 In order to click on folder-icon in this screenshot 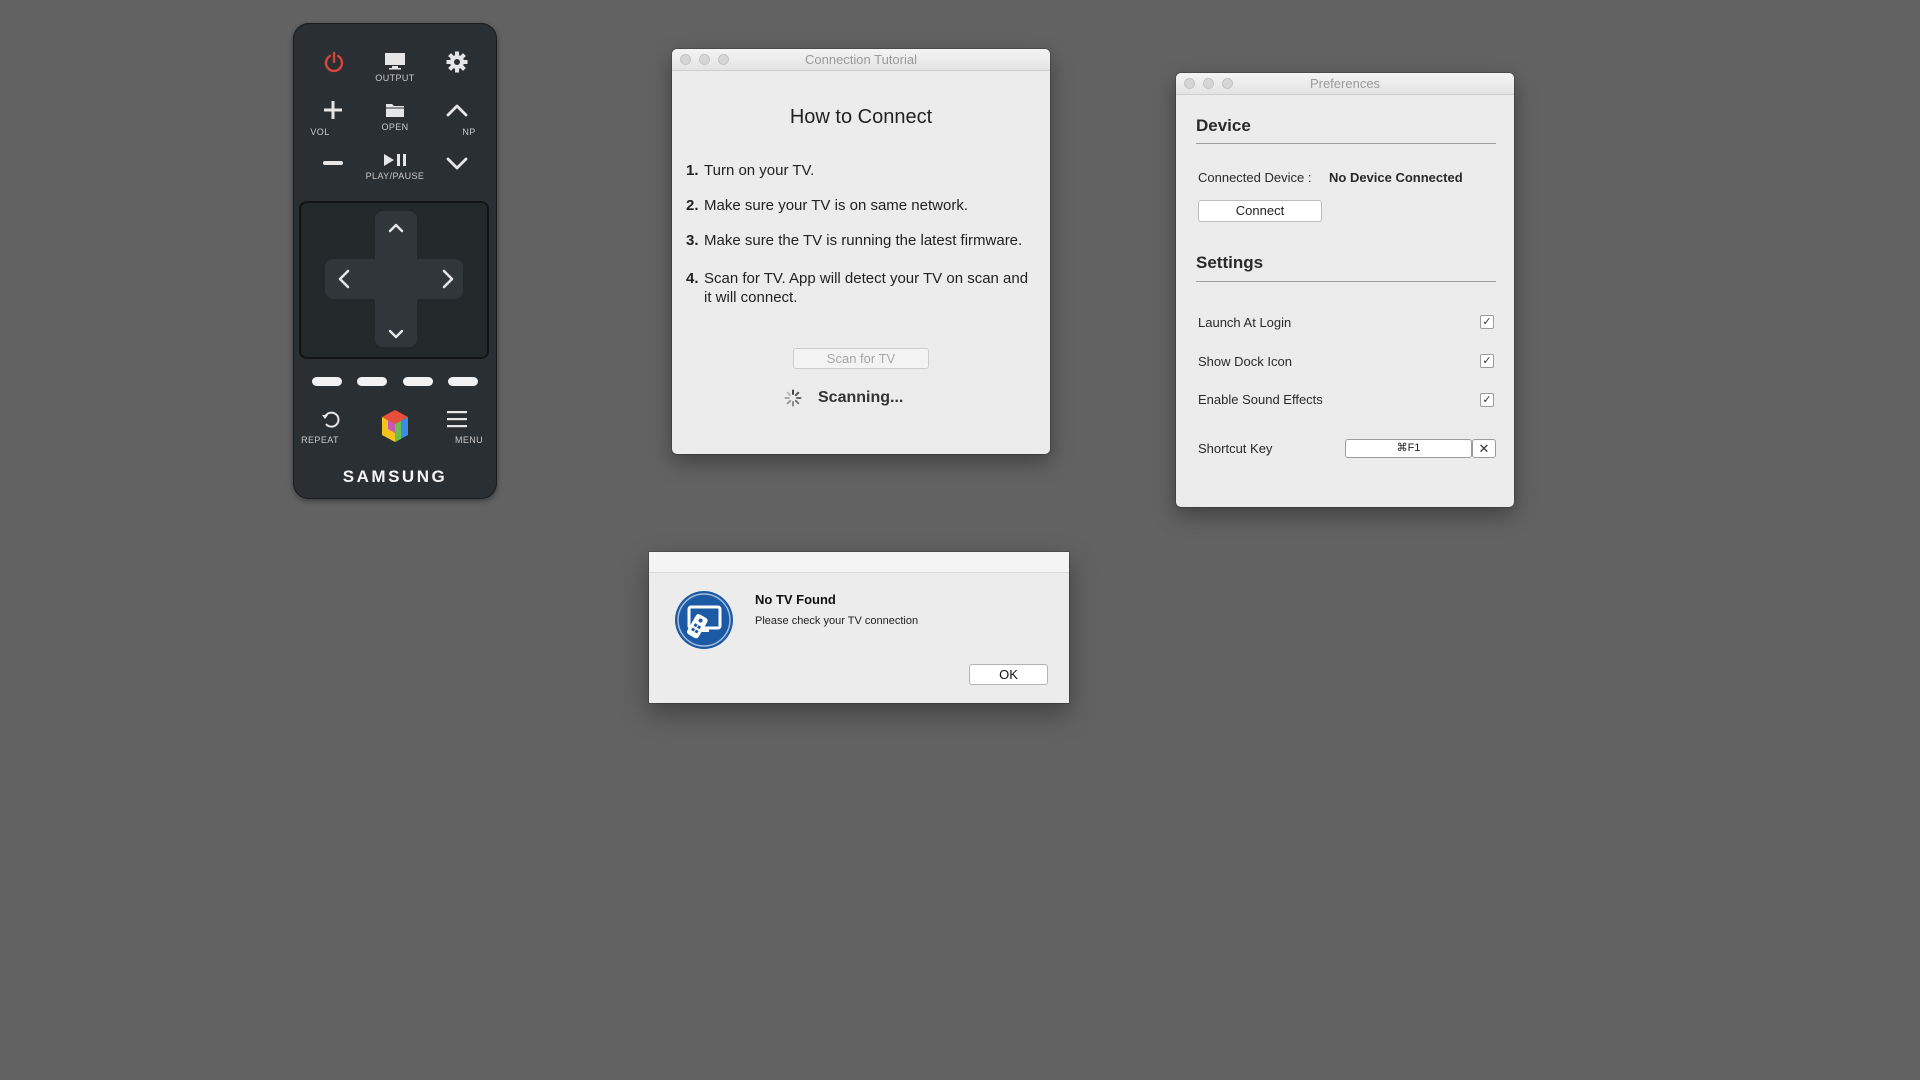, I will do `click(395, 110)`.